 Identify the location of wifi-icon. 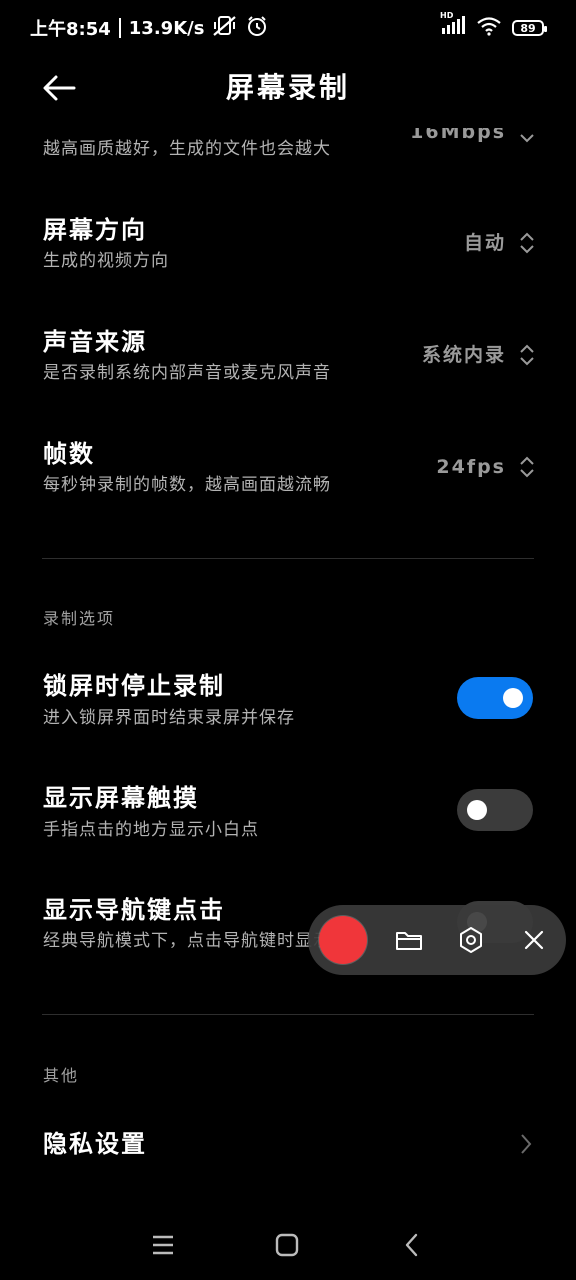
(489, 28).